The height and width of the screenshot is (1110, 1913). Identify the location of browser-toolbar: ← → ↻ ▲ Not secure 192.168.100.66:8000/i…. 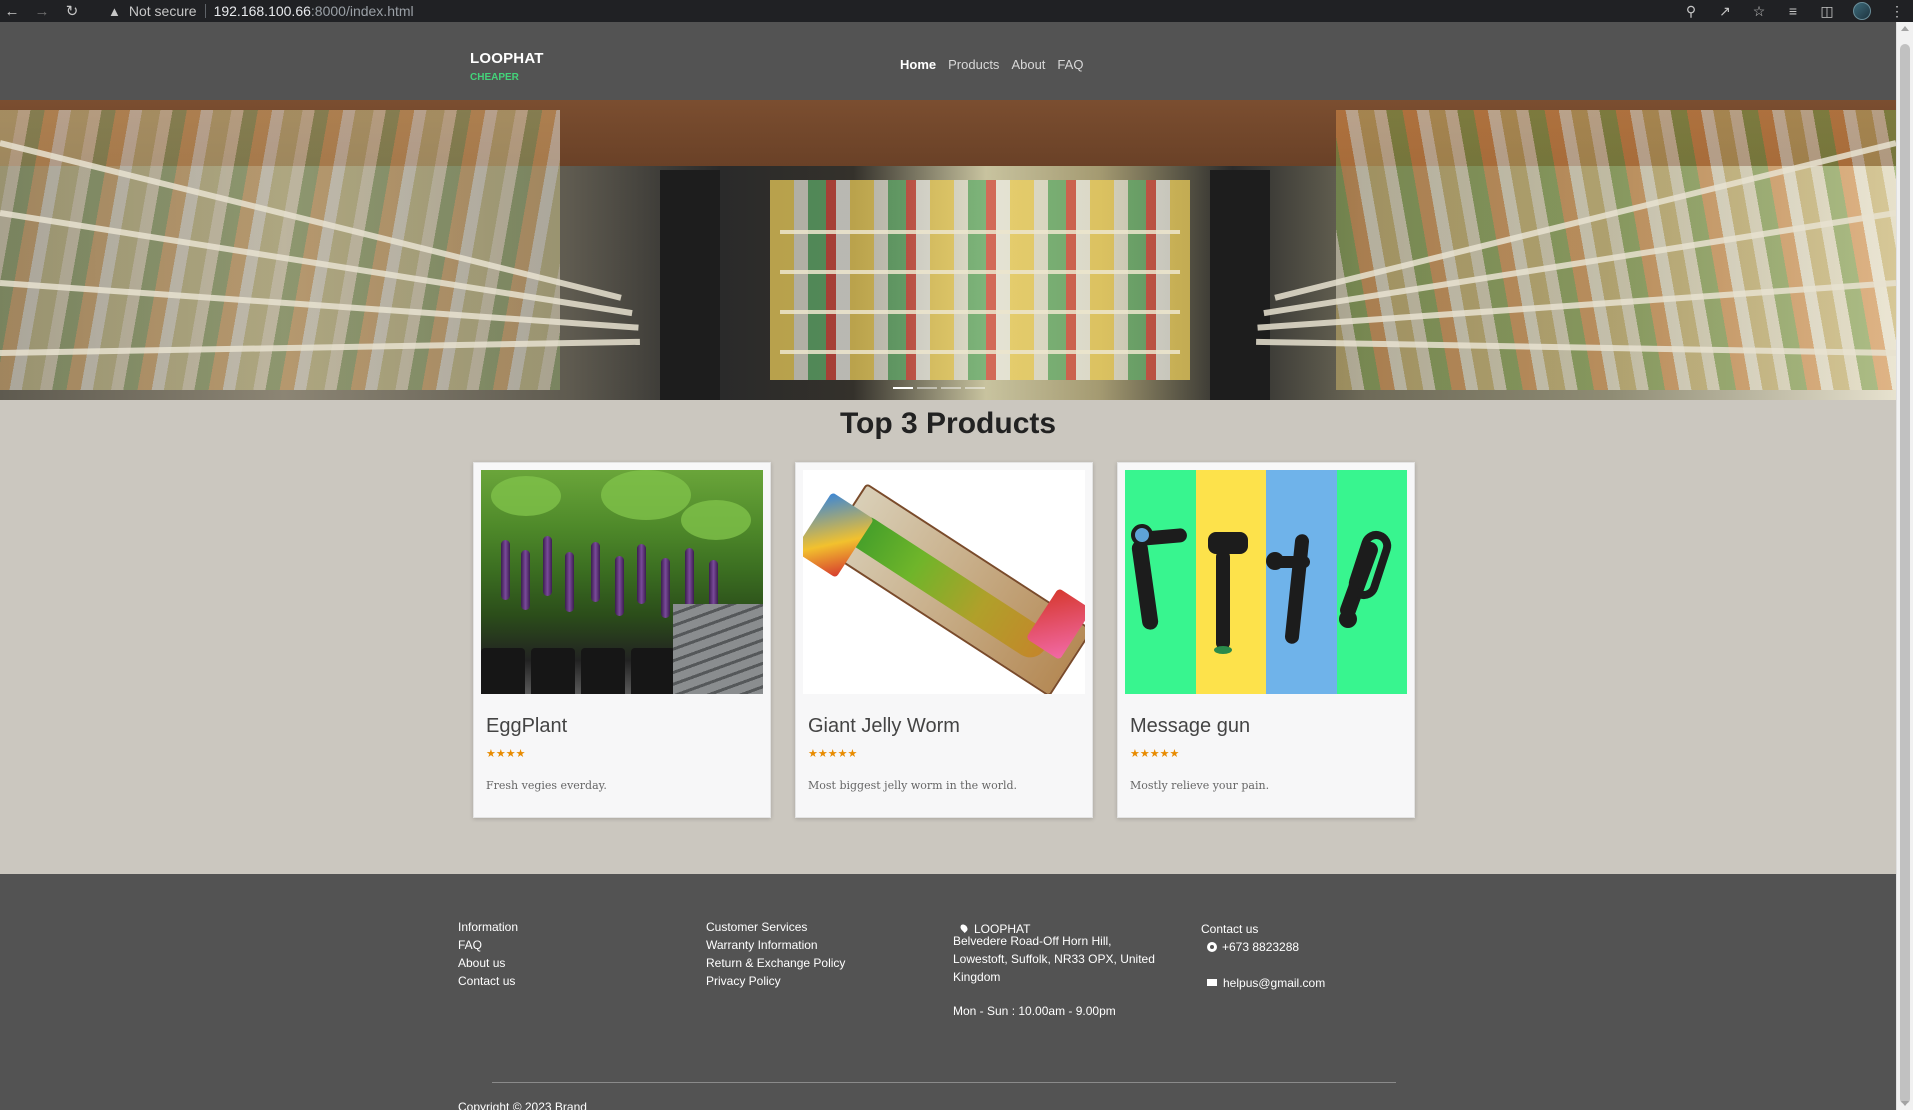
(956, 11).